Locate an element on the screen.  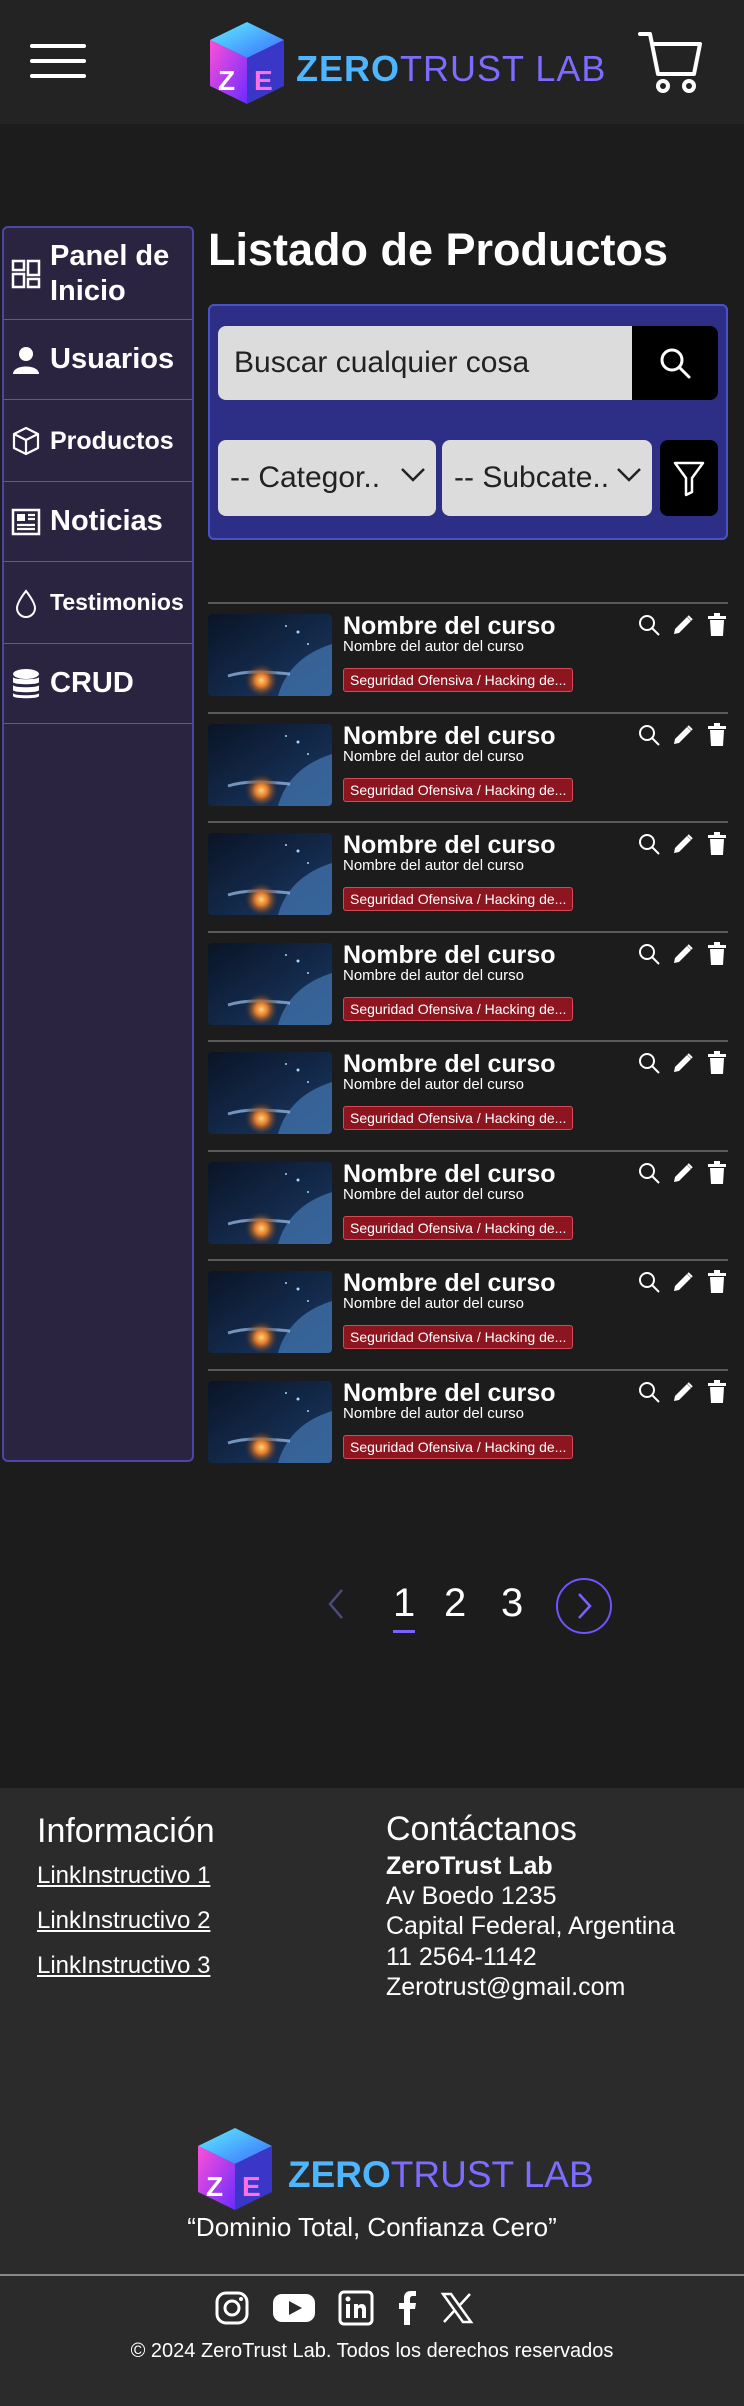
sidebar-item-noticias: Noticias is located at coordinates (98, 522).